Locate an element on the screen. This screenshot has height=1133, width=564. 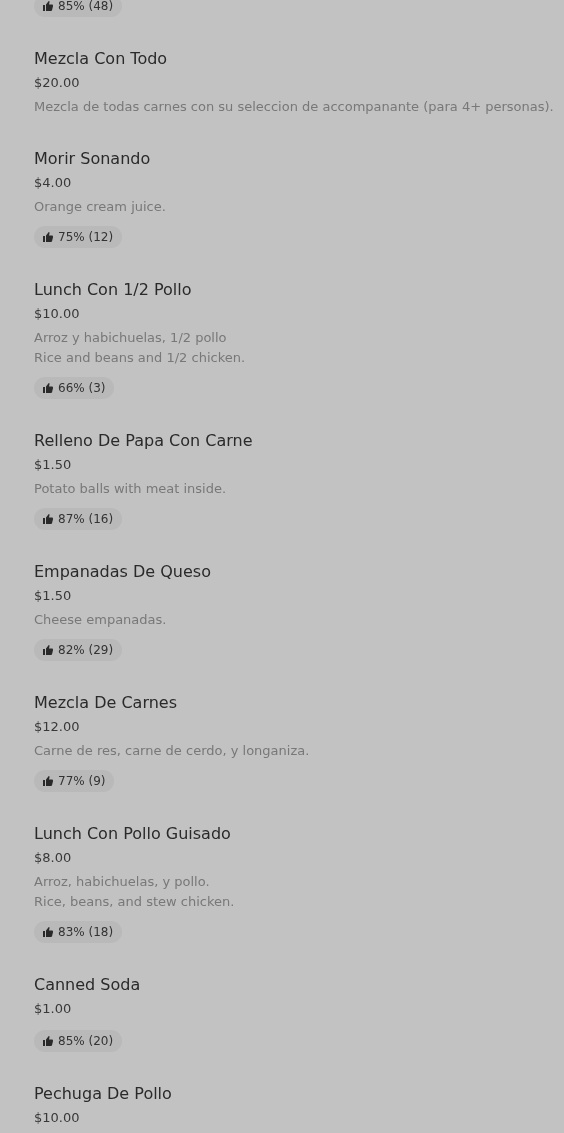
item-price: $8.00 is located at coordinates (53, 858).